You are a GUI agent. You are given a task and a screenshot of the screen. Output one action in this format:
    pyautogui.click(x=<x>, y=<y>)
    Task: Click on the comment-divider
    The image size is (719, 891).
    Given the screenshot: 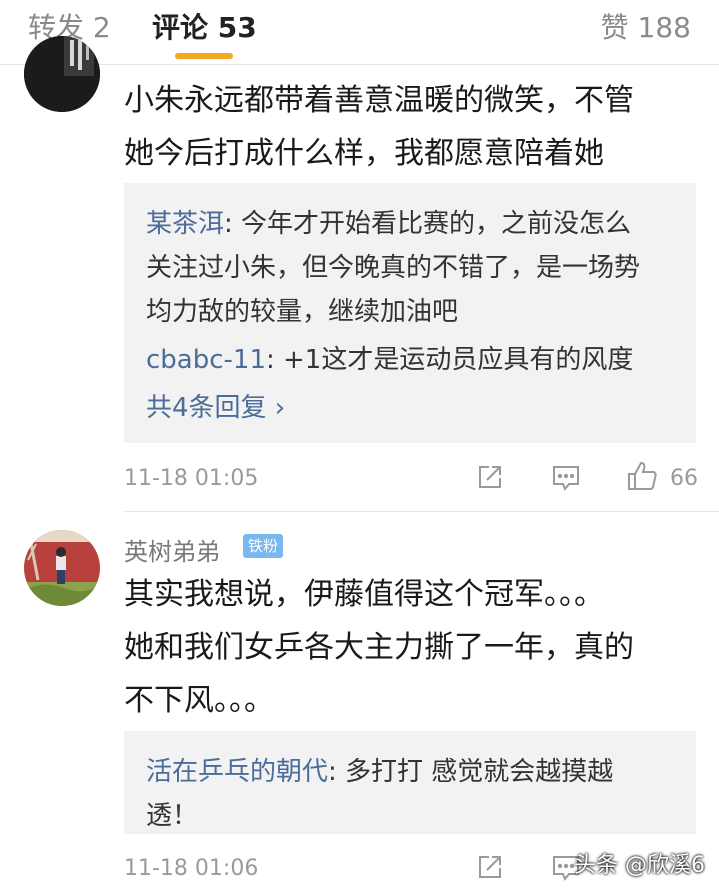 What is the action you would take?
    pyautogui.click(x=421, y=511)
    